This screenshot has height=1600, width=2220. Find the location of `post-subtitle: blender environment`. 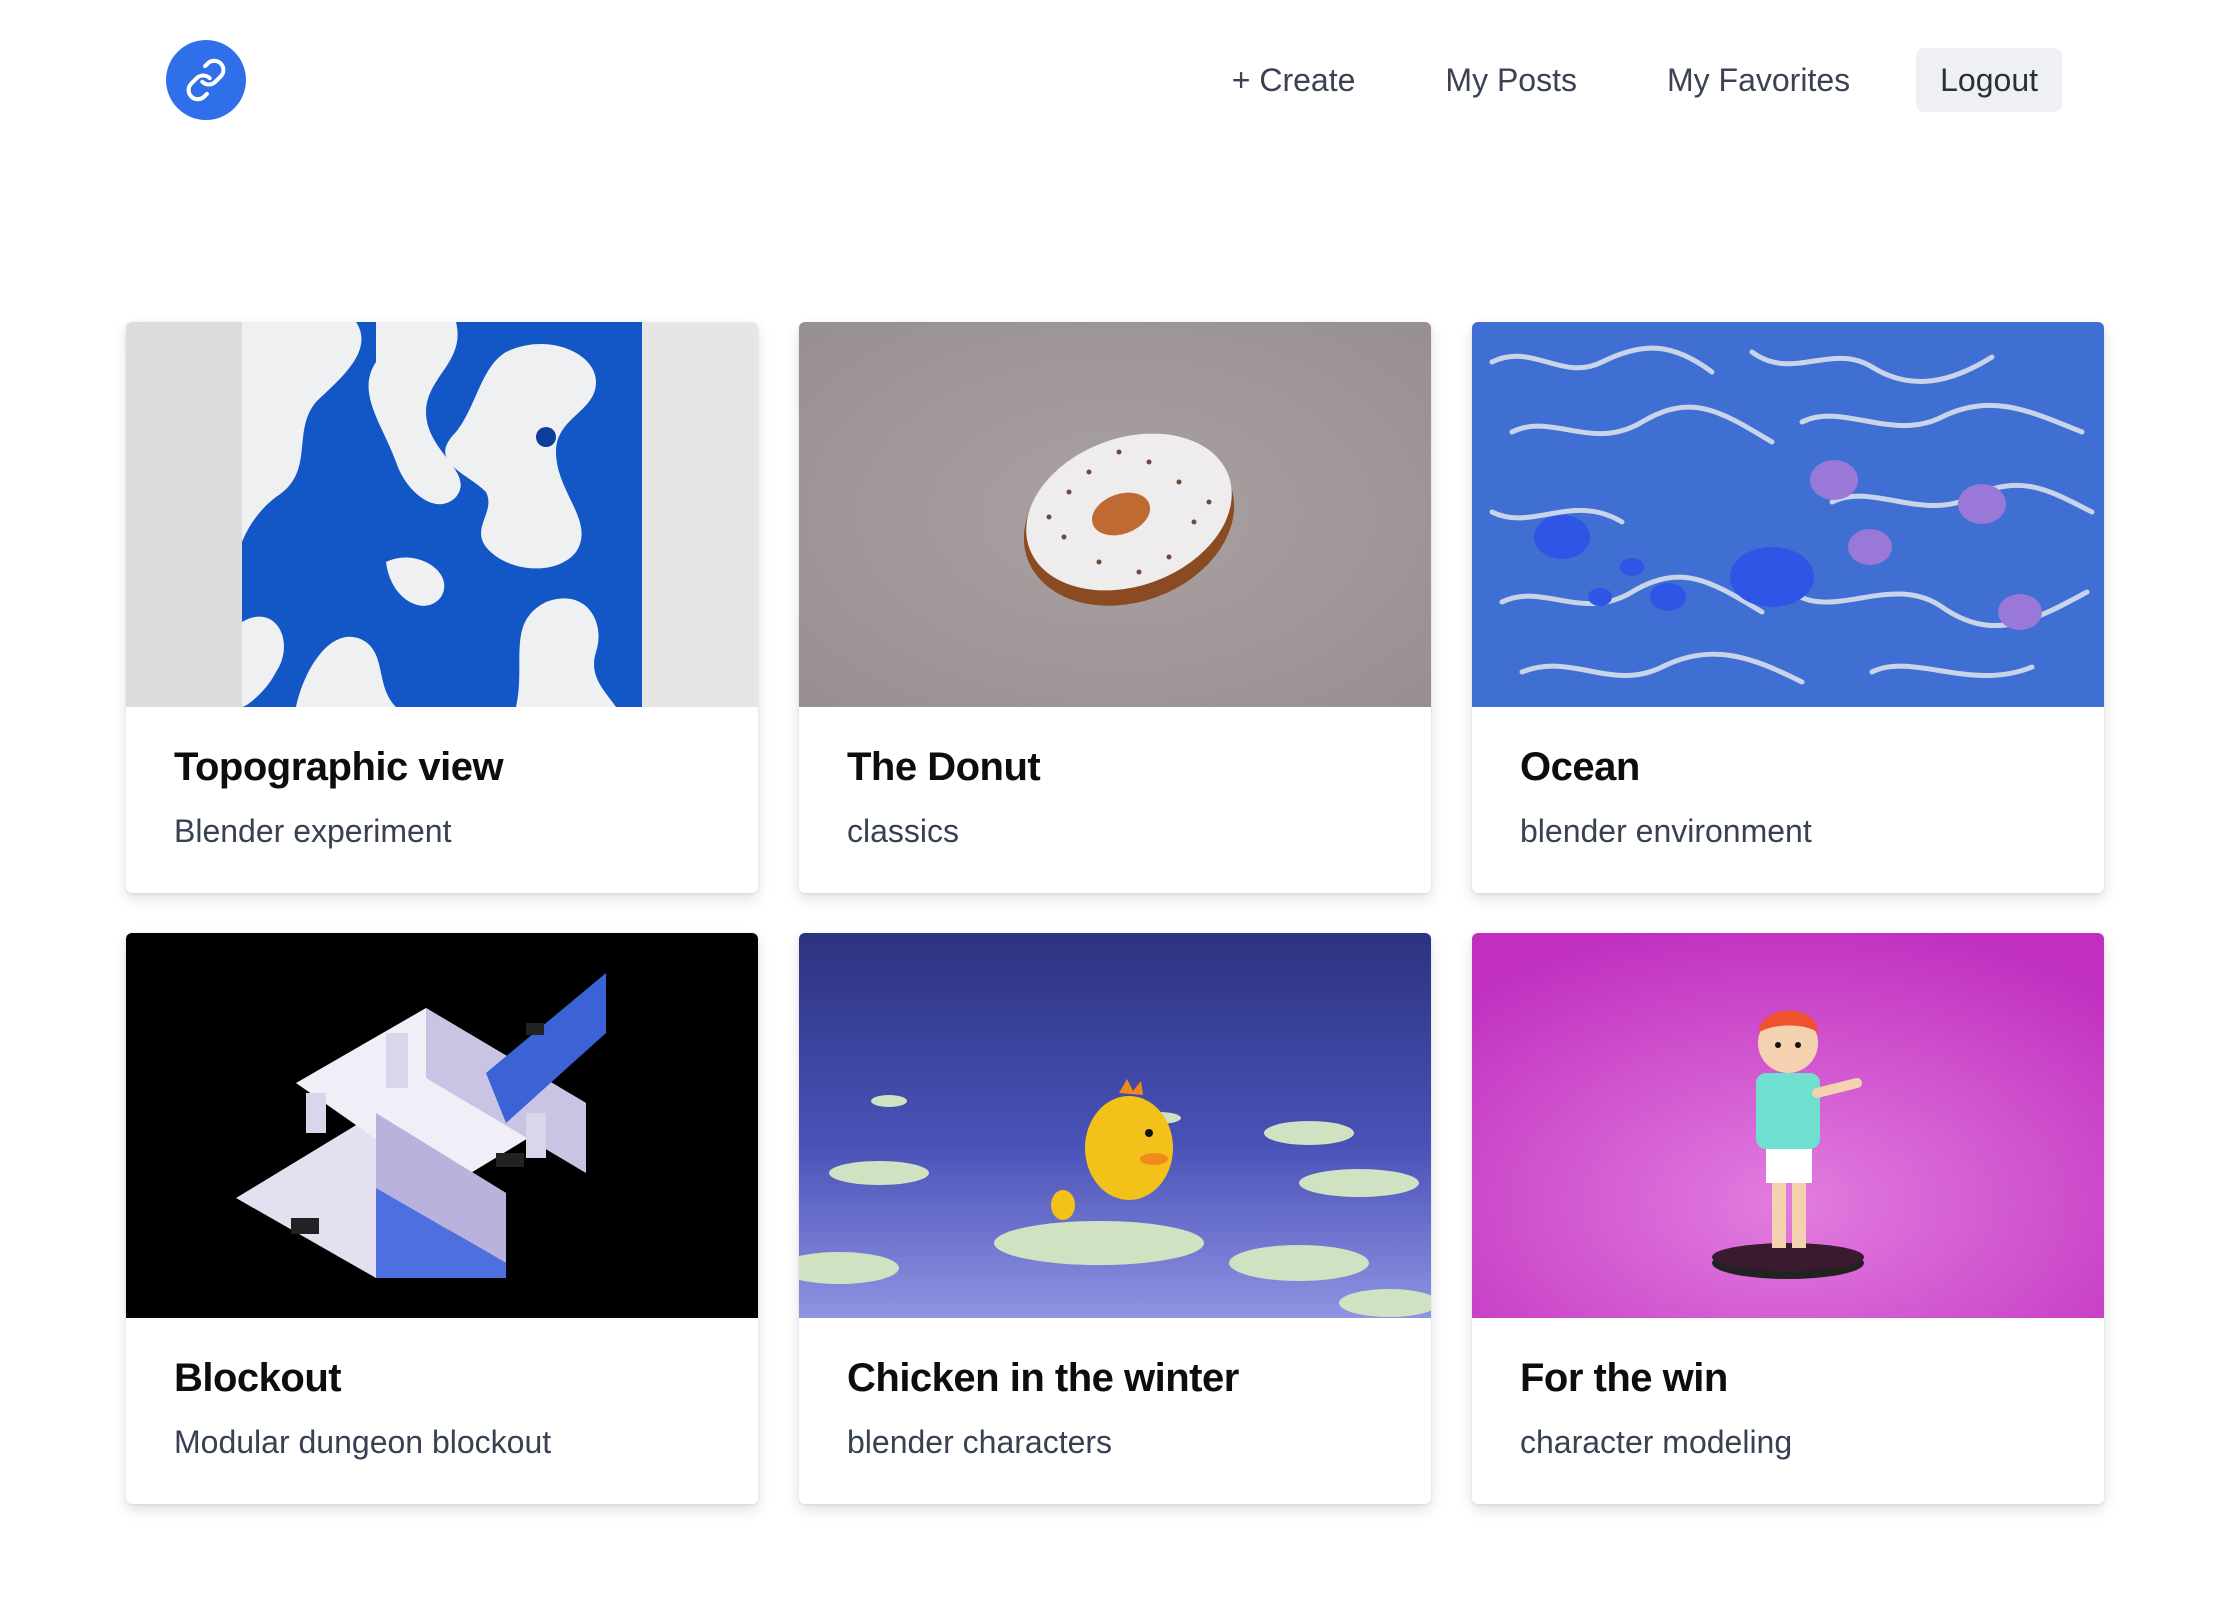

post-subtitle: blender environment is located at coordinates (1666, 831).